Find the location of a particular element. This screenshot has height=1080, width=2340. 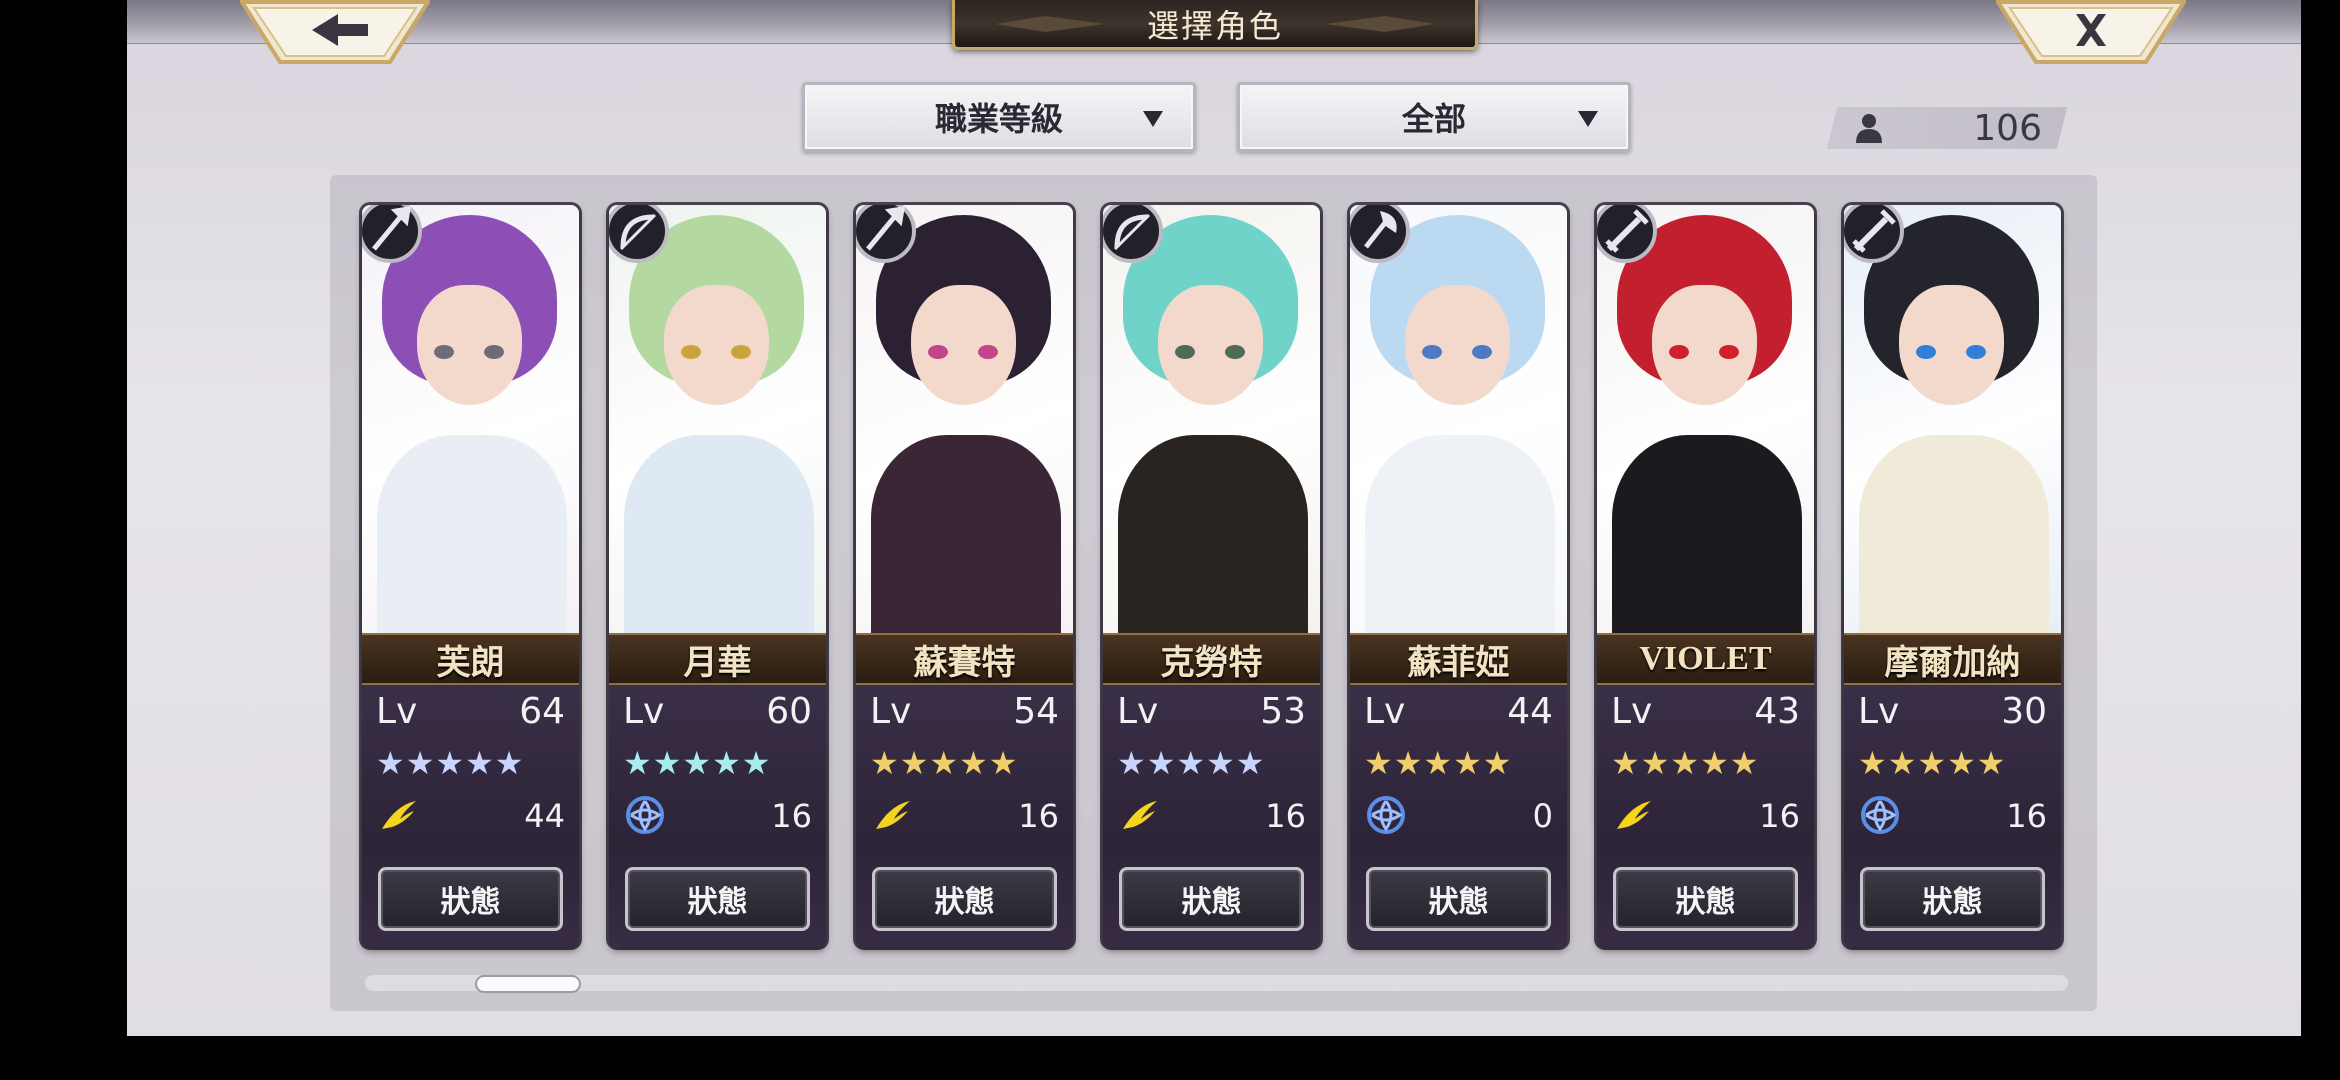

character-card: 月華 Lv 60 ★★★★★ 16 狀態 is located at coordinates (717, 576).